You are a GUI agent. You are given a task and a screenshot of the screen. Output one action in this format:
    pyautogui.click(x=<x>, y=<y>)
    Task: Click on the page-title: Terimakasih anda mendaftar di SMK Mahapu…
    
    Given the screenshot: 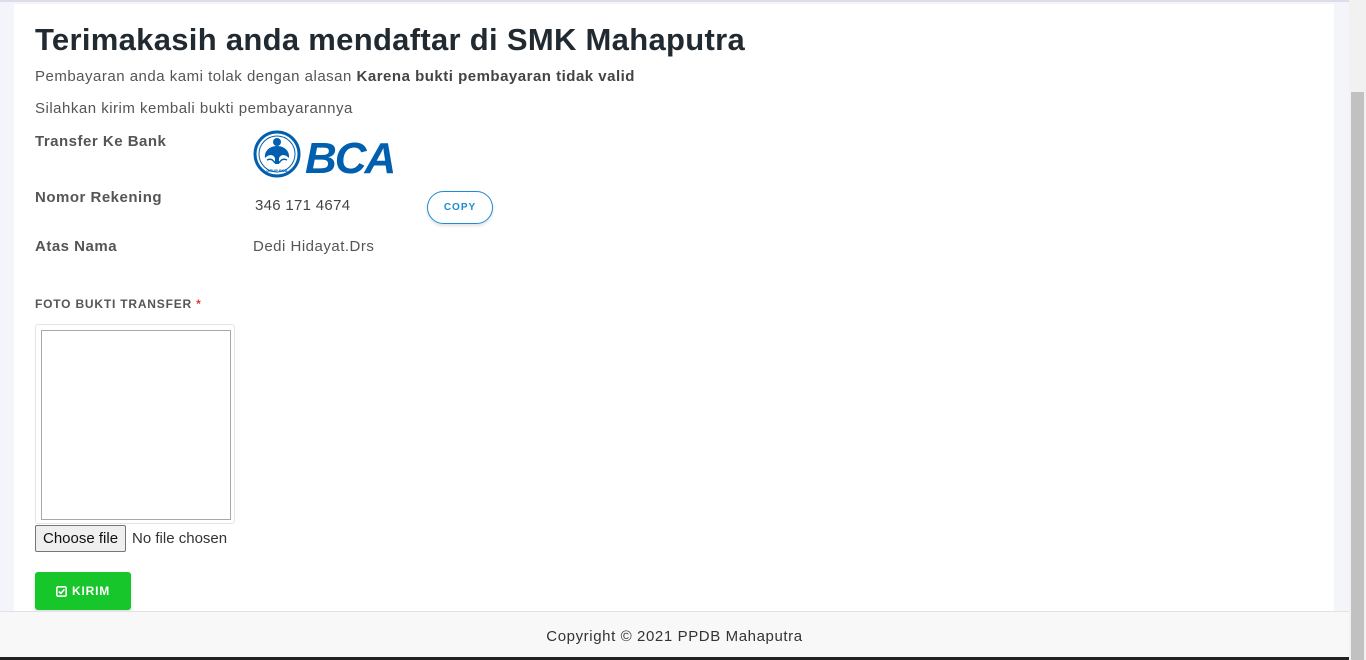 What is the action you would take?
    pyautogui.click(x=390, y=39)
    